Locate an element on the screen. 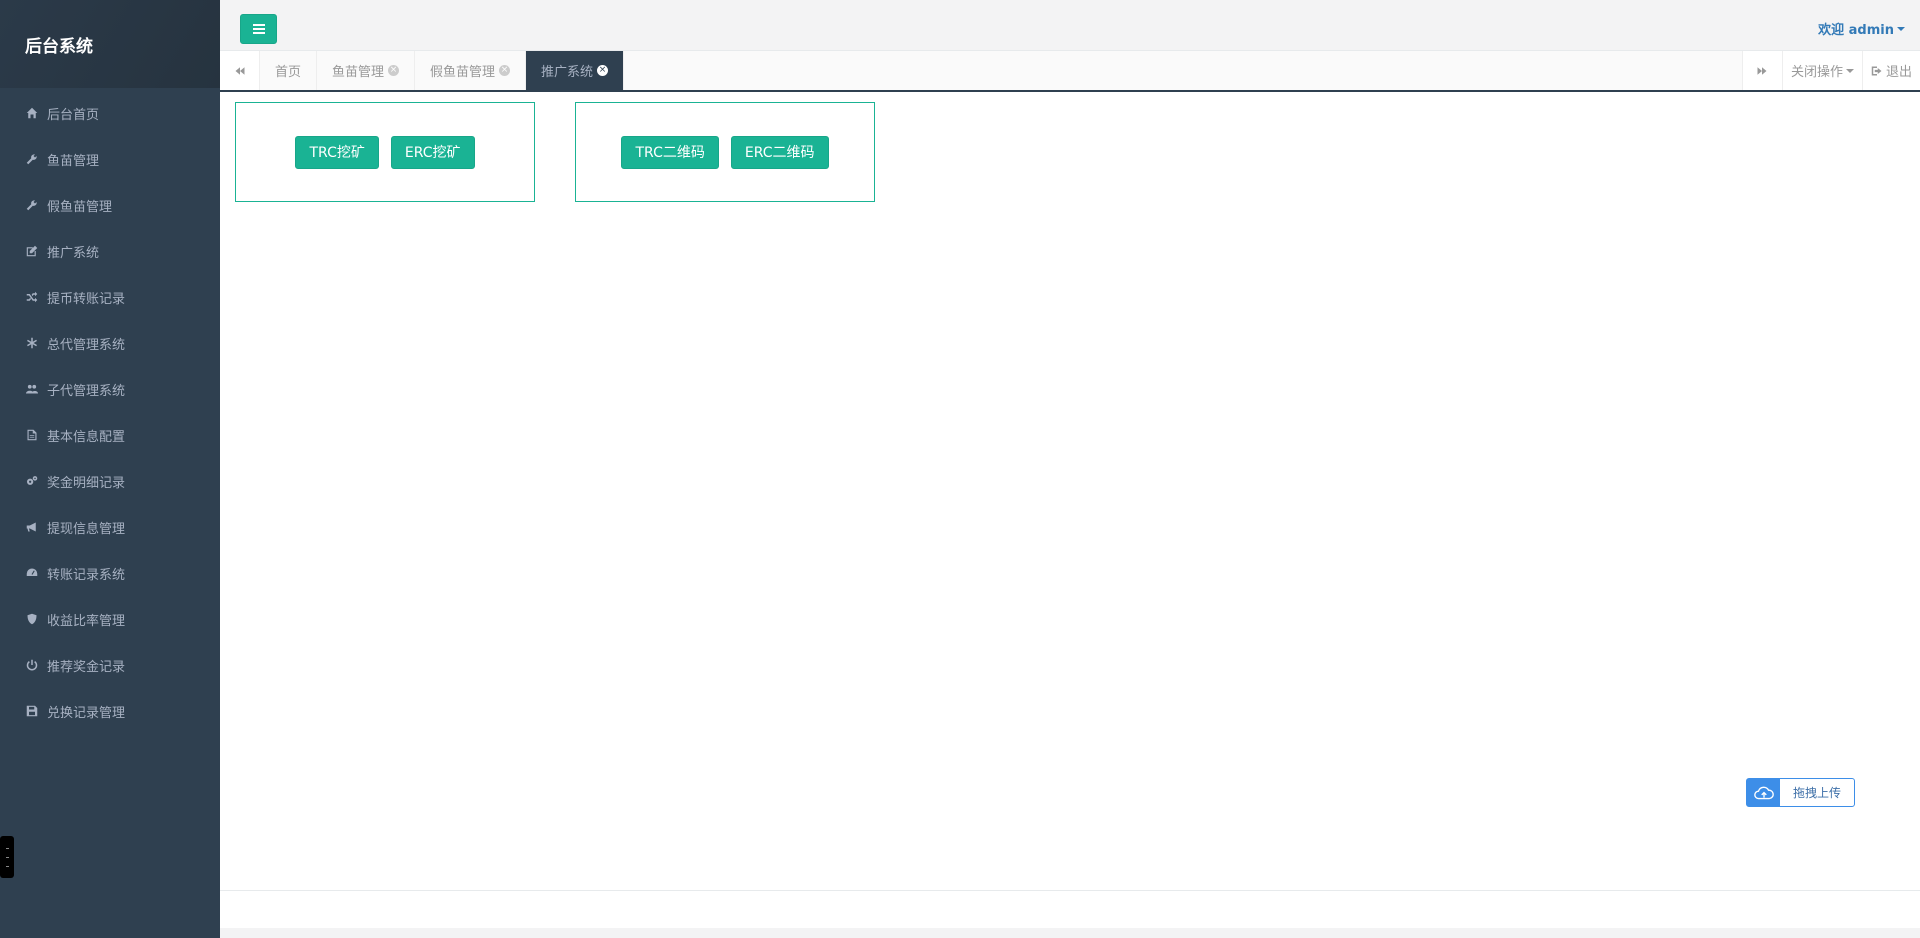  tab-fish: 鱼苗管理 × is located at coordinates (366, 70).